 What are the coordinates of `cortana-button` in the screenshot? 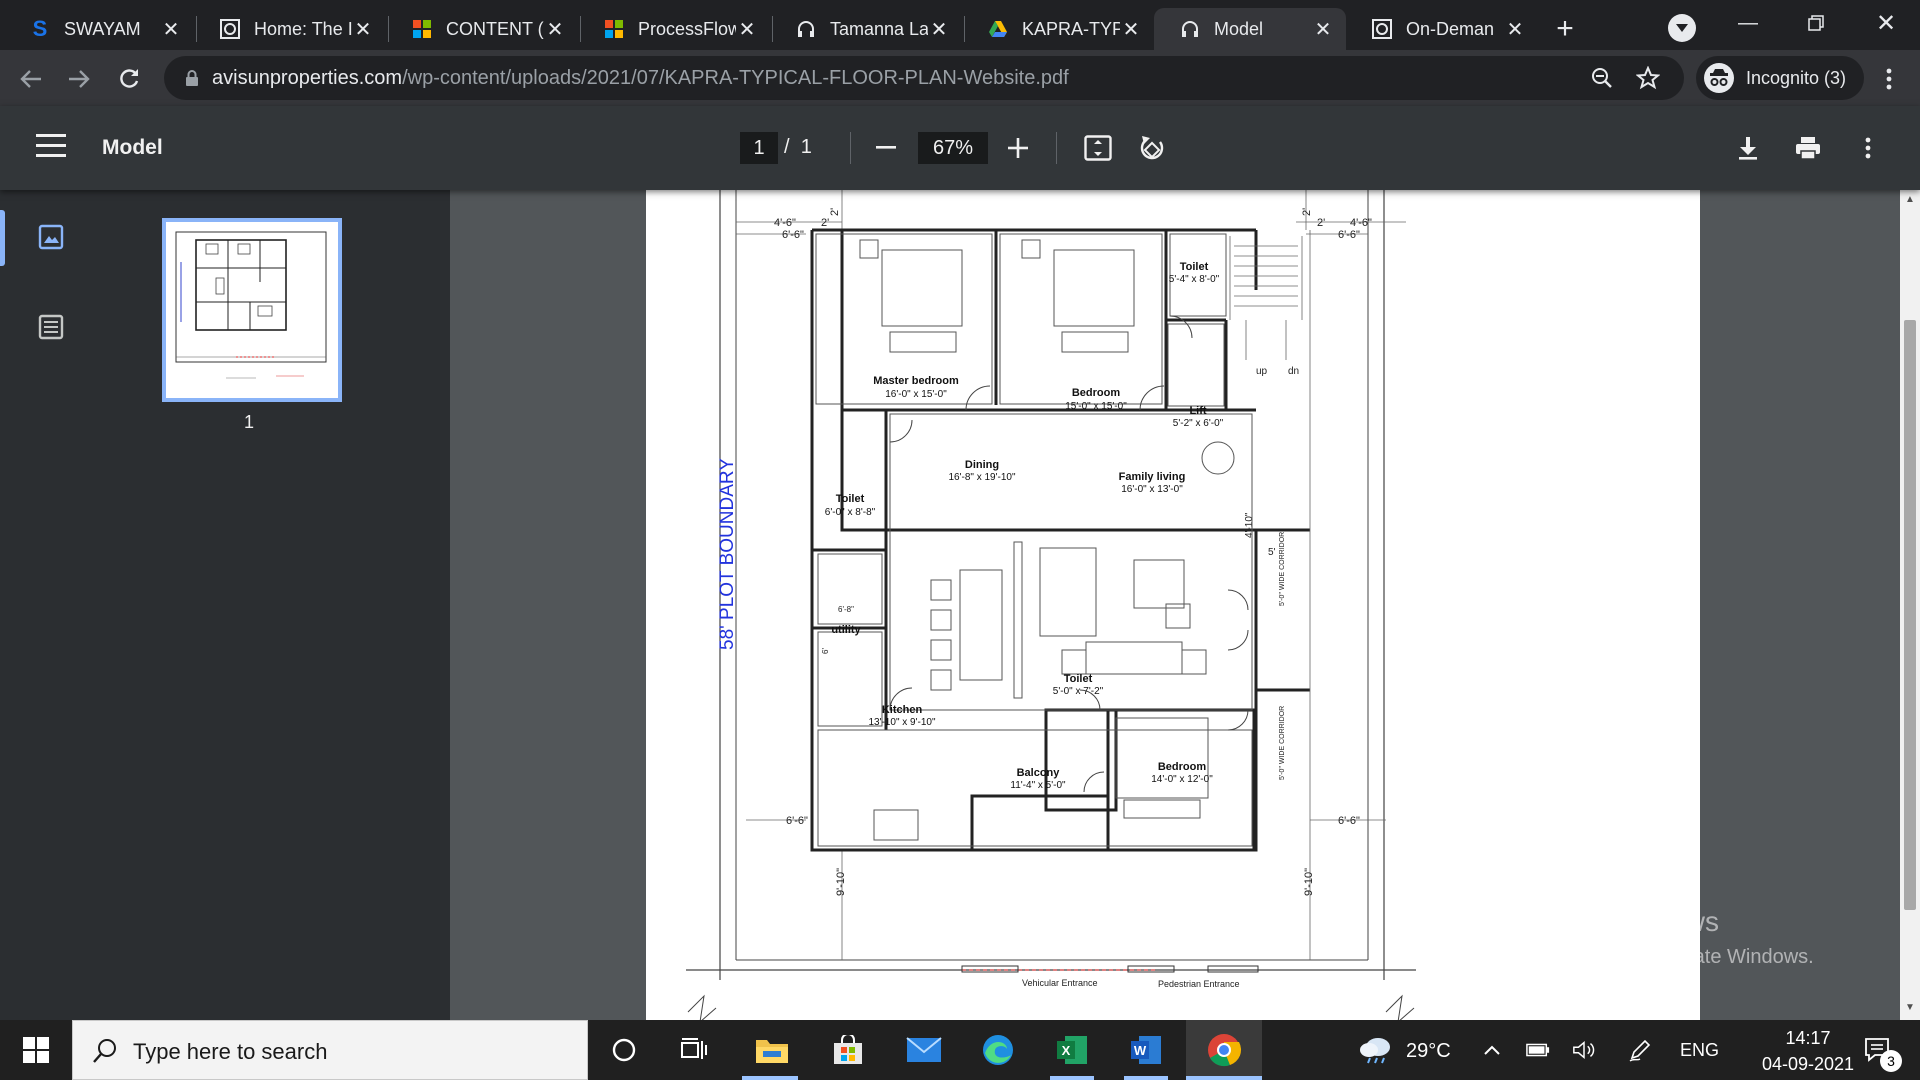 It's located at (624, 1050).